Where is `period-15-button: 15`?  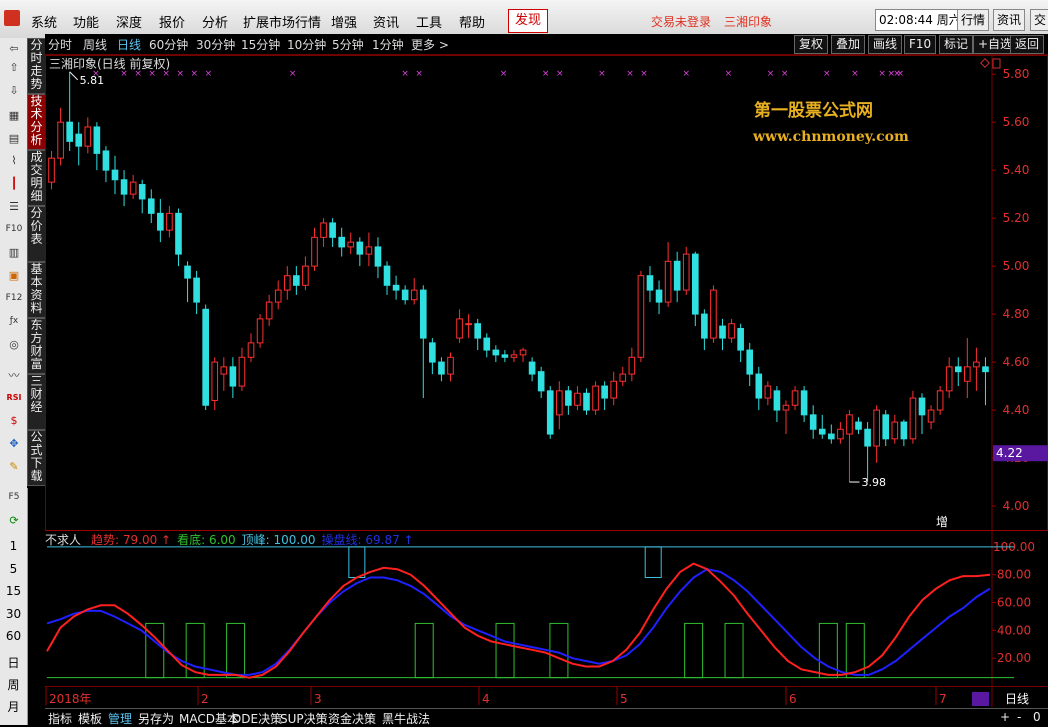 period-15-button: 15 is located at coordinates (13, 591).